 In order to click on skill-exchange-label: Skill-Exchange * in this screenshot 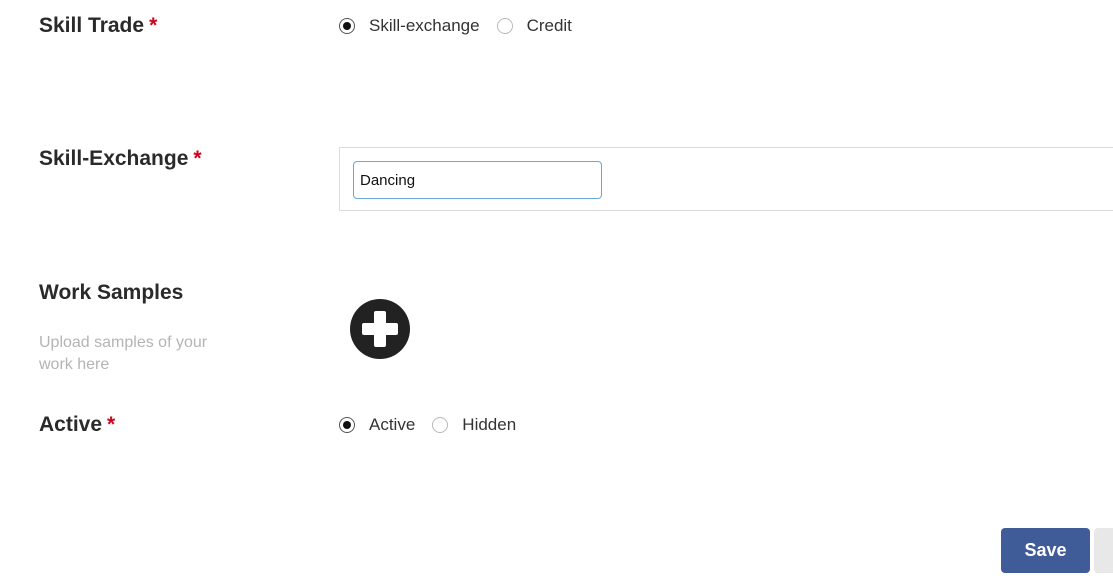, I will do `click(120, 159)`.